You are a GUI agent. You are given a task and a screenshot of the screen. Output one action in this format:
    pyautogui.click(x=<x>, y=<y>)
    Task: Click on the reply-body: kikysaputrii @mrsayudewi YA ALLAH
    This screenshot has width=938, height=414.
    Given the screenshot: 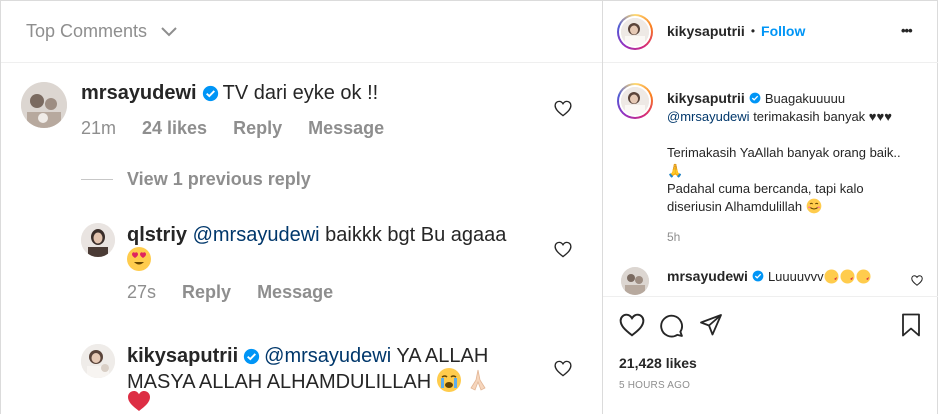 What is the action you would take?
    pyautogui.click(x=307, y=356)
    